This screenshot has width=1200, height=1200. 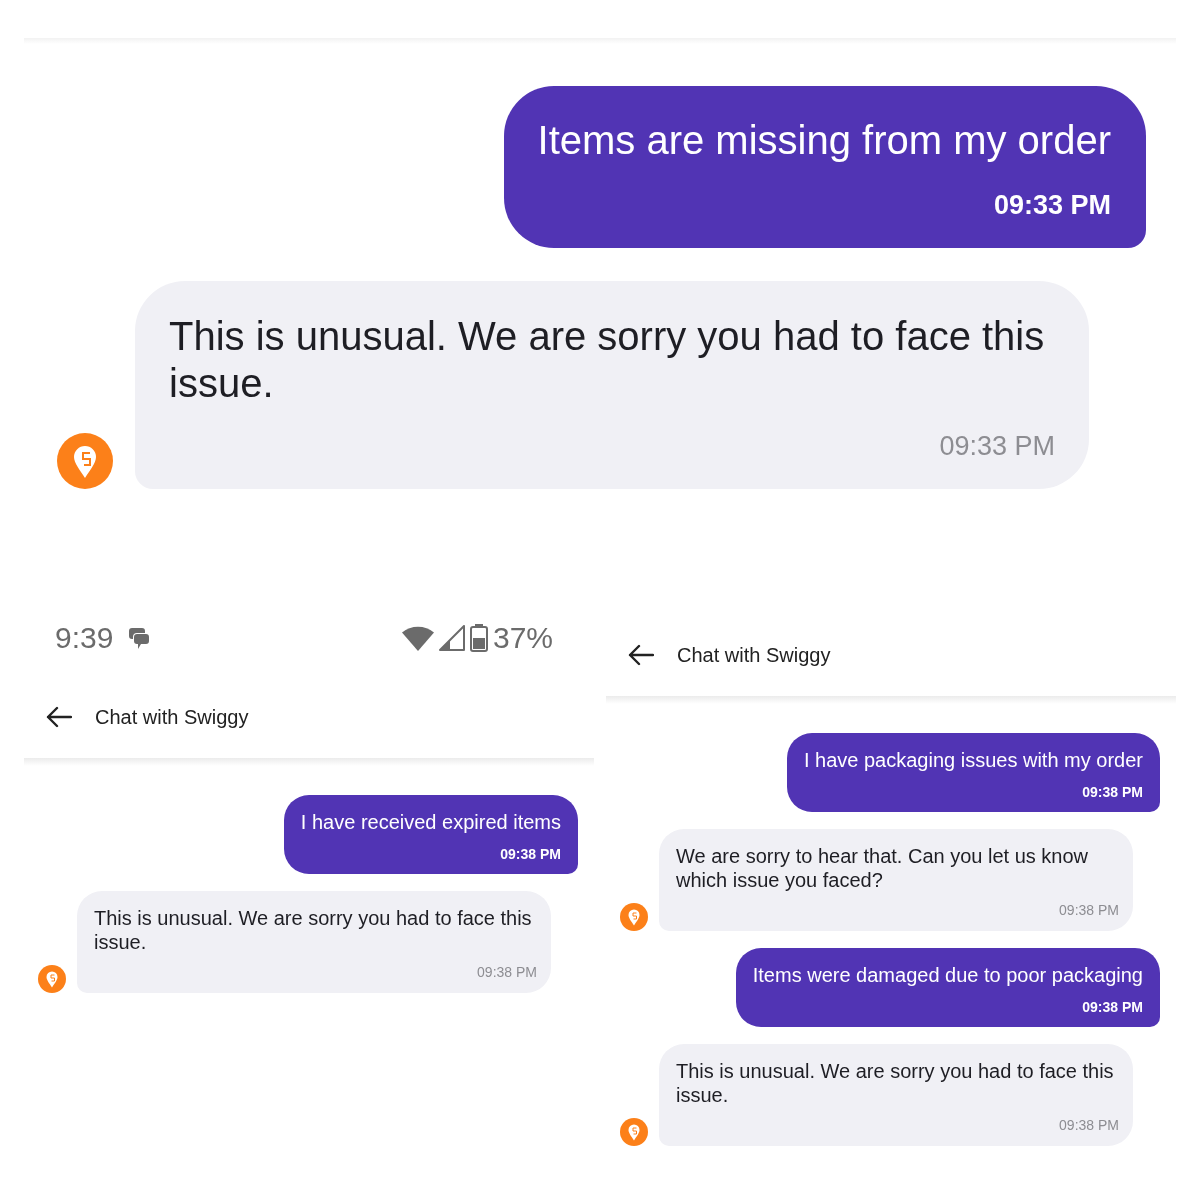 What do you see at coordinates (139, 638) in the screenshot?
I see `chat-bubbles-icon` at bounding box center [139, 638].